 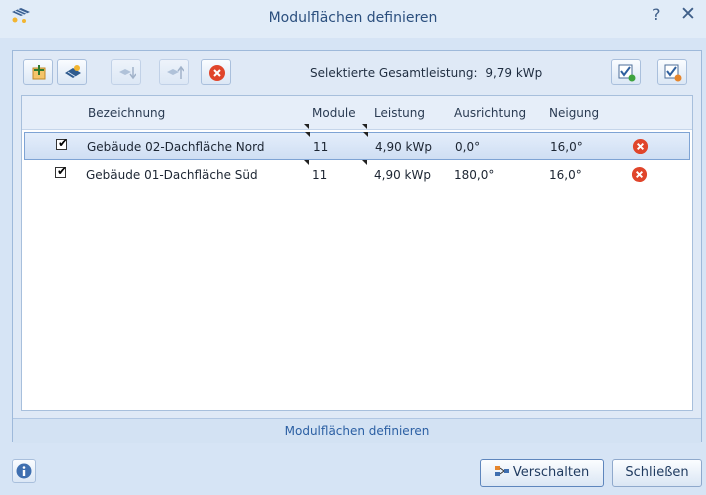 I want to click on verschalten-button: Verschalten, so click(x=542, y=473).